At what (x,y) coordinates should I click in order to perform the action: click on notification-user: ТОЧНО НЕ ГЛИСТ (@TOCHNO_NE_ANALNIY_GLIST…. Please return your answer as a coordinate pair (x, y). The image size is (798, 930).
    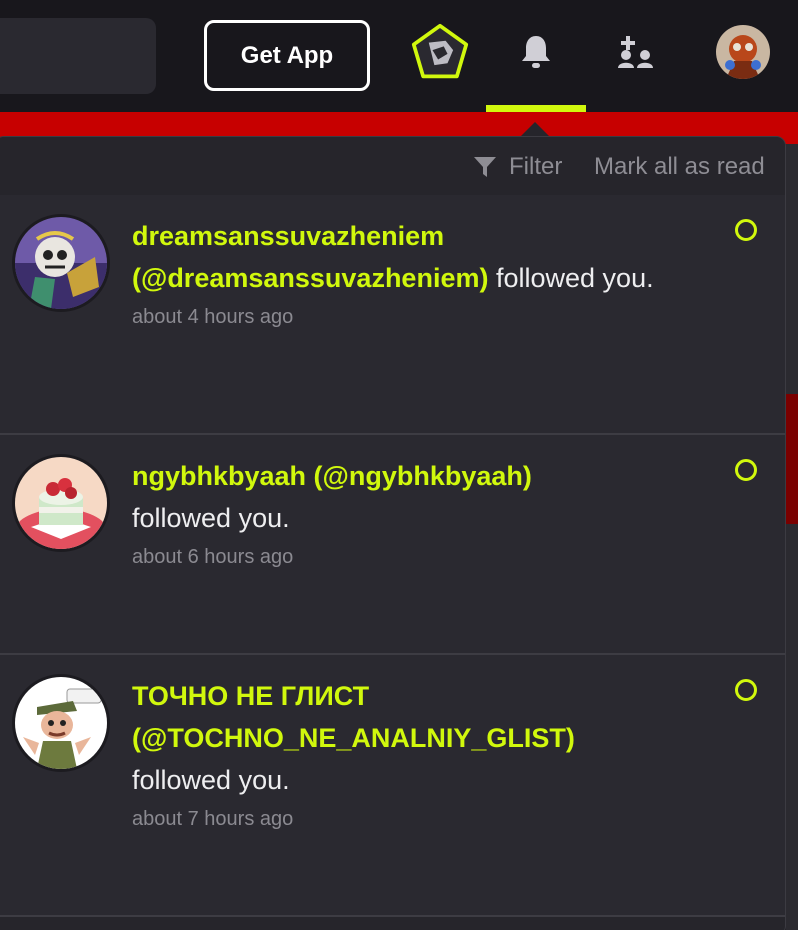
    Looking at the image, I should click on (353, 717).